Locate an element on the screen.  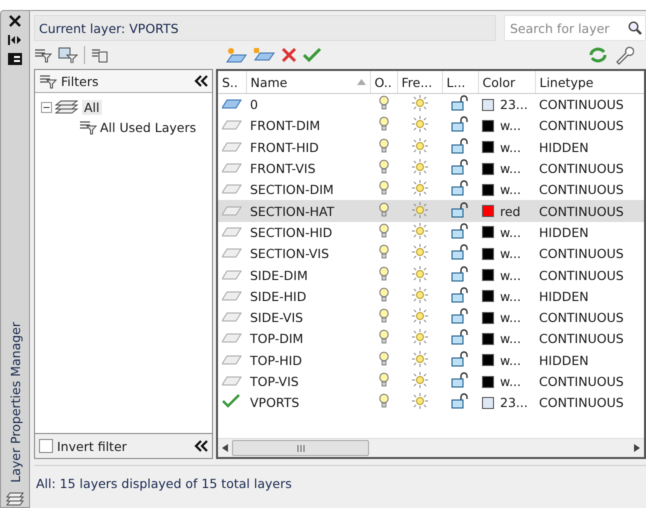
delete-icon is located at coordinates (289, 55).